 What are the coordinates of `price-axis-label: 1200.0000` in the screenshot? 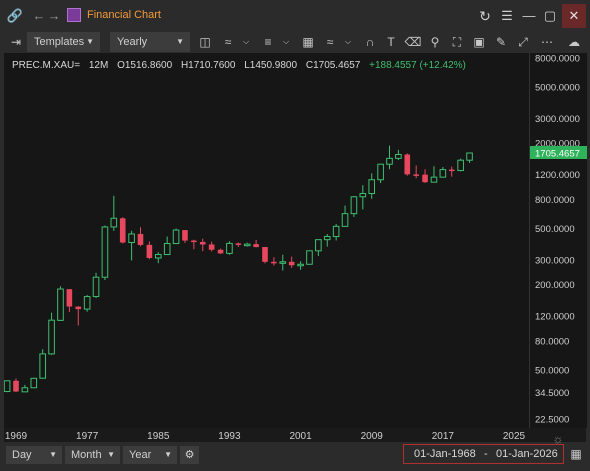 It's located at (557, 175).